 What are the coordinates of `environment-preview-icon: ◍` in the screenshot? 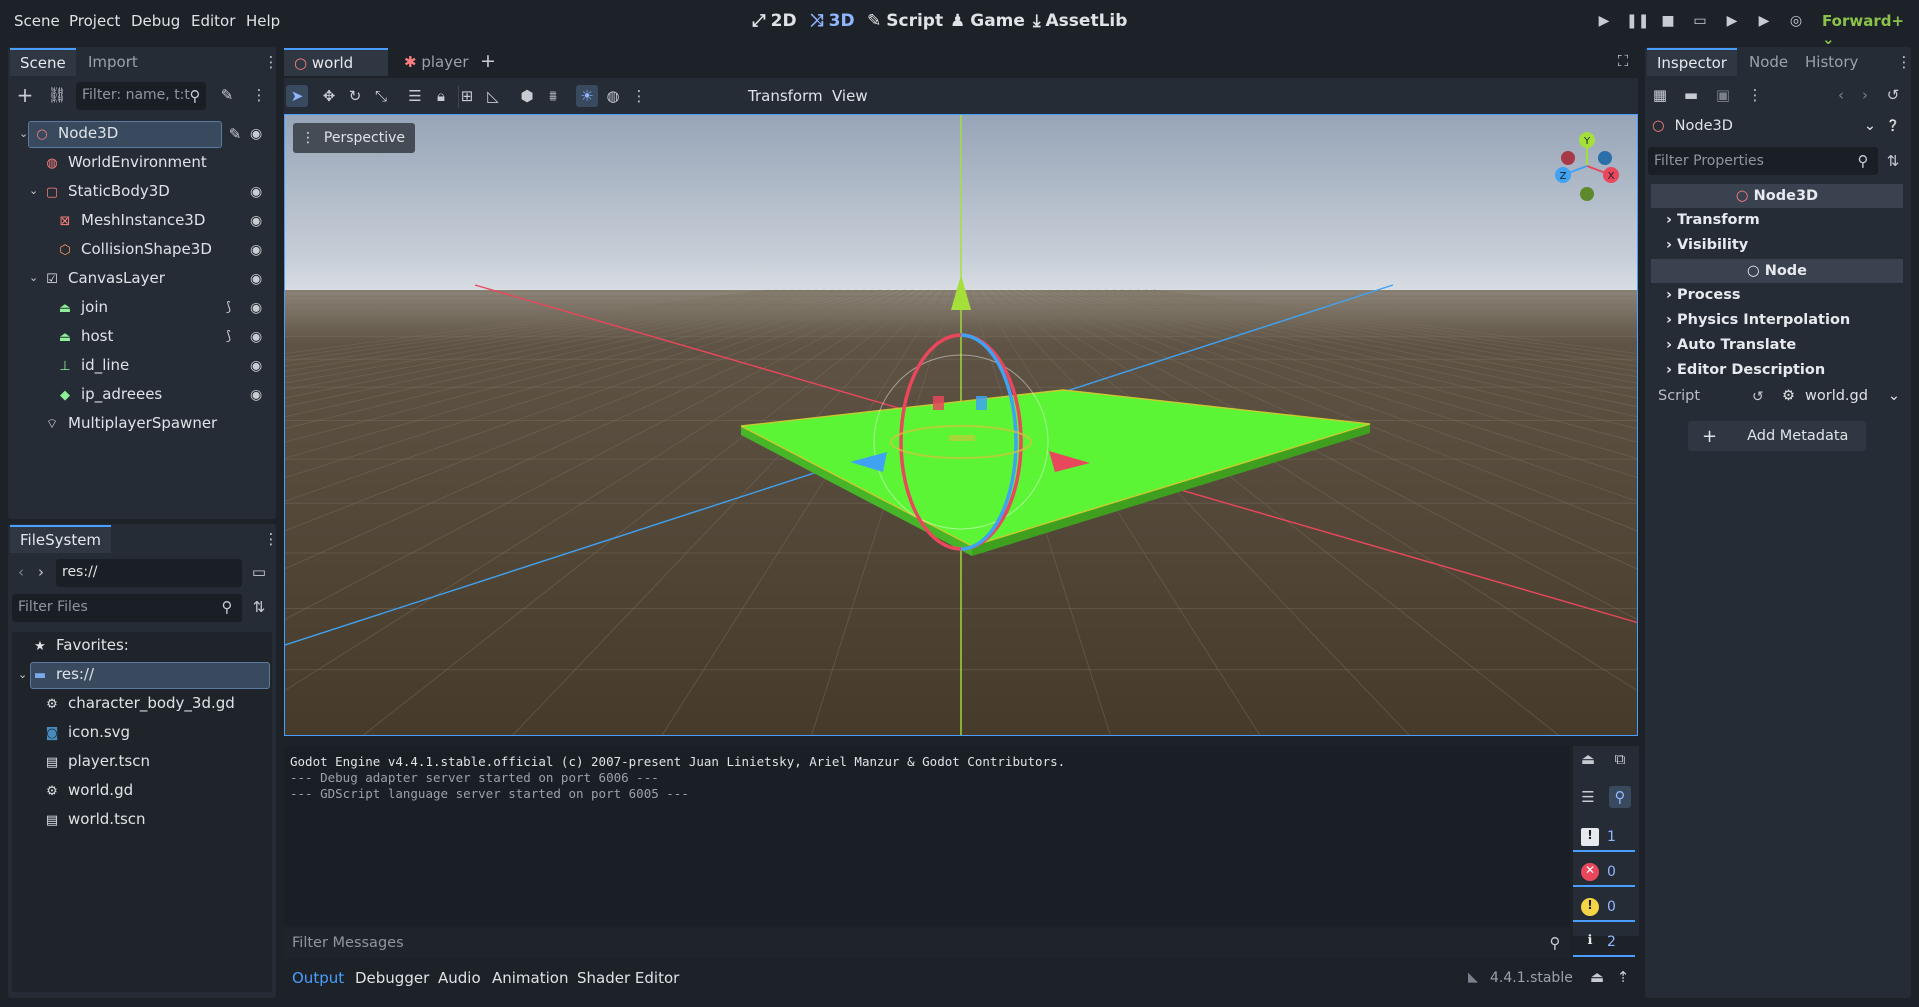 It's located at (613, 96).